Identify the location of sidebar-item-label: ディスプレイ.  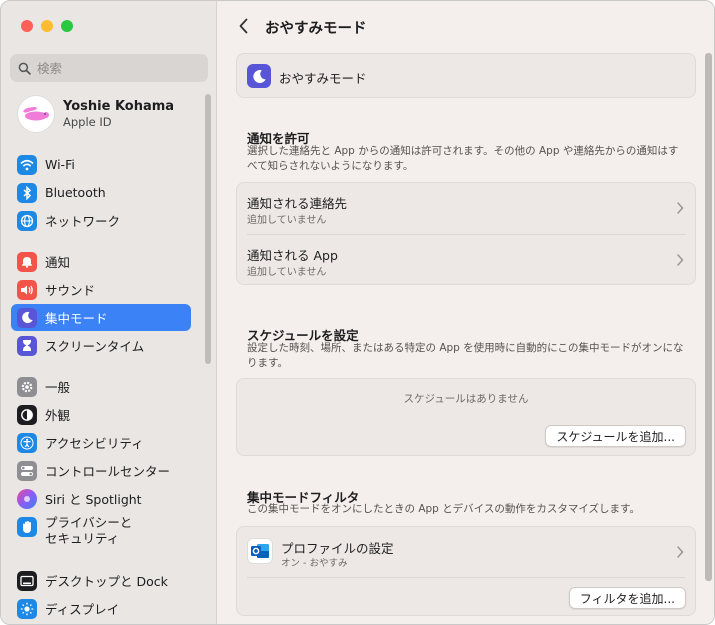
(82, 609).